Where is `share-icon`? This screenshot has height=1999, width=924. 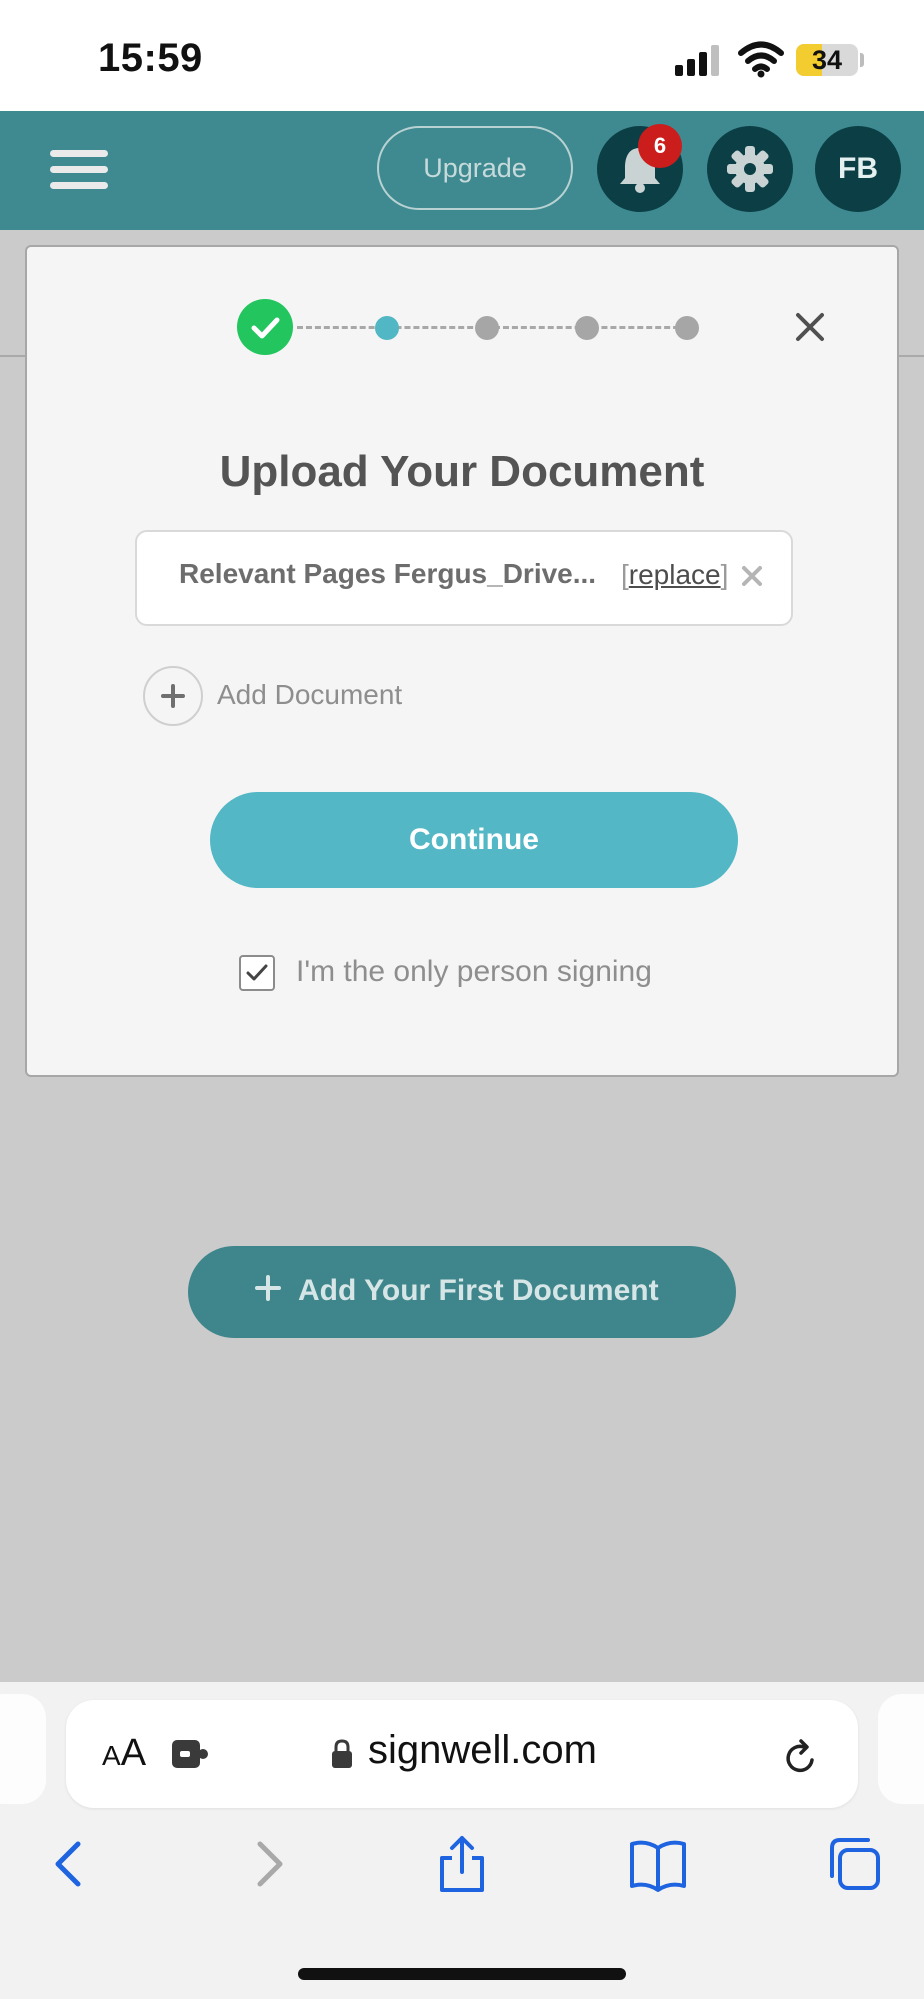
share-icon is located at coordinates (462, 1864).